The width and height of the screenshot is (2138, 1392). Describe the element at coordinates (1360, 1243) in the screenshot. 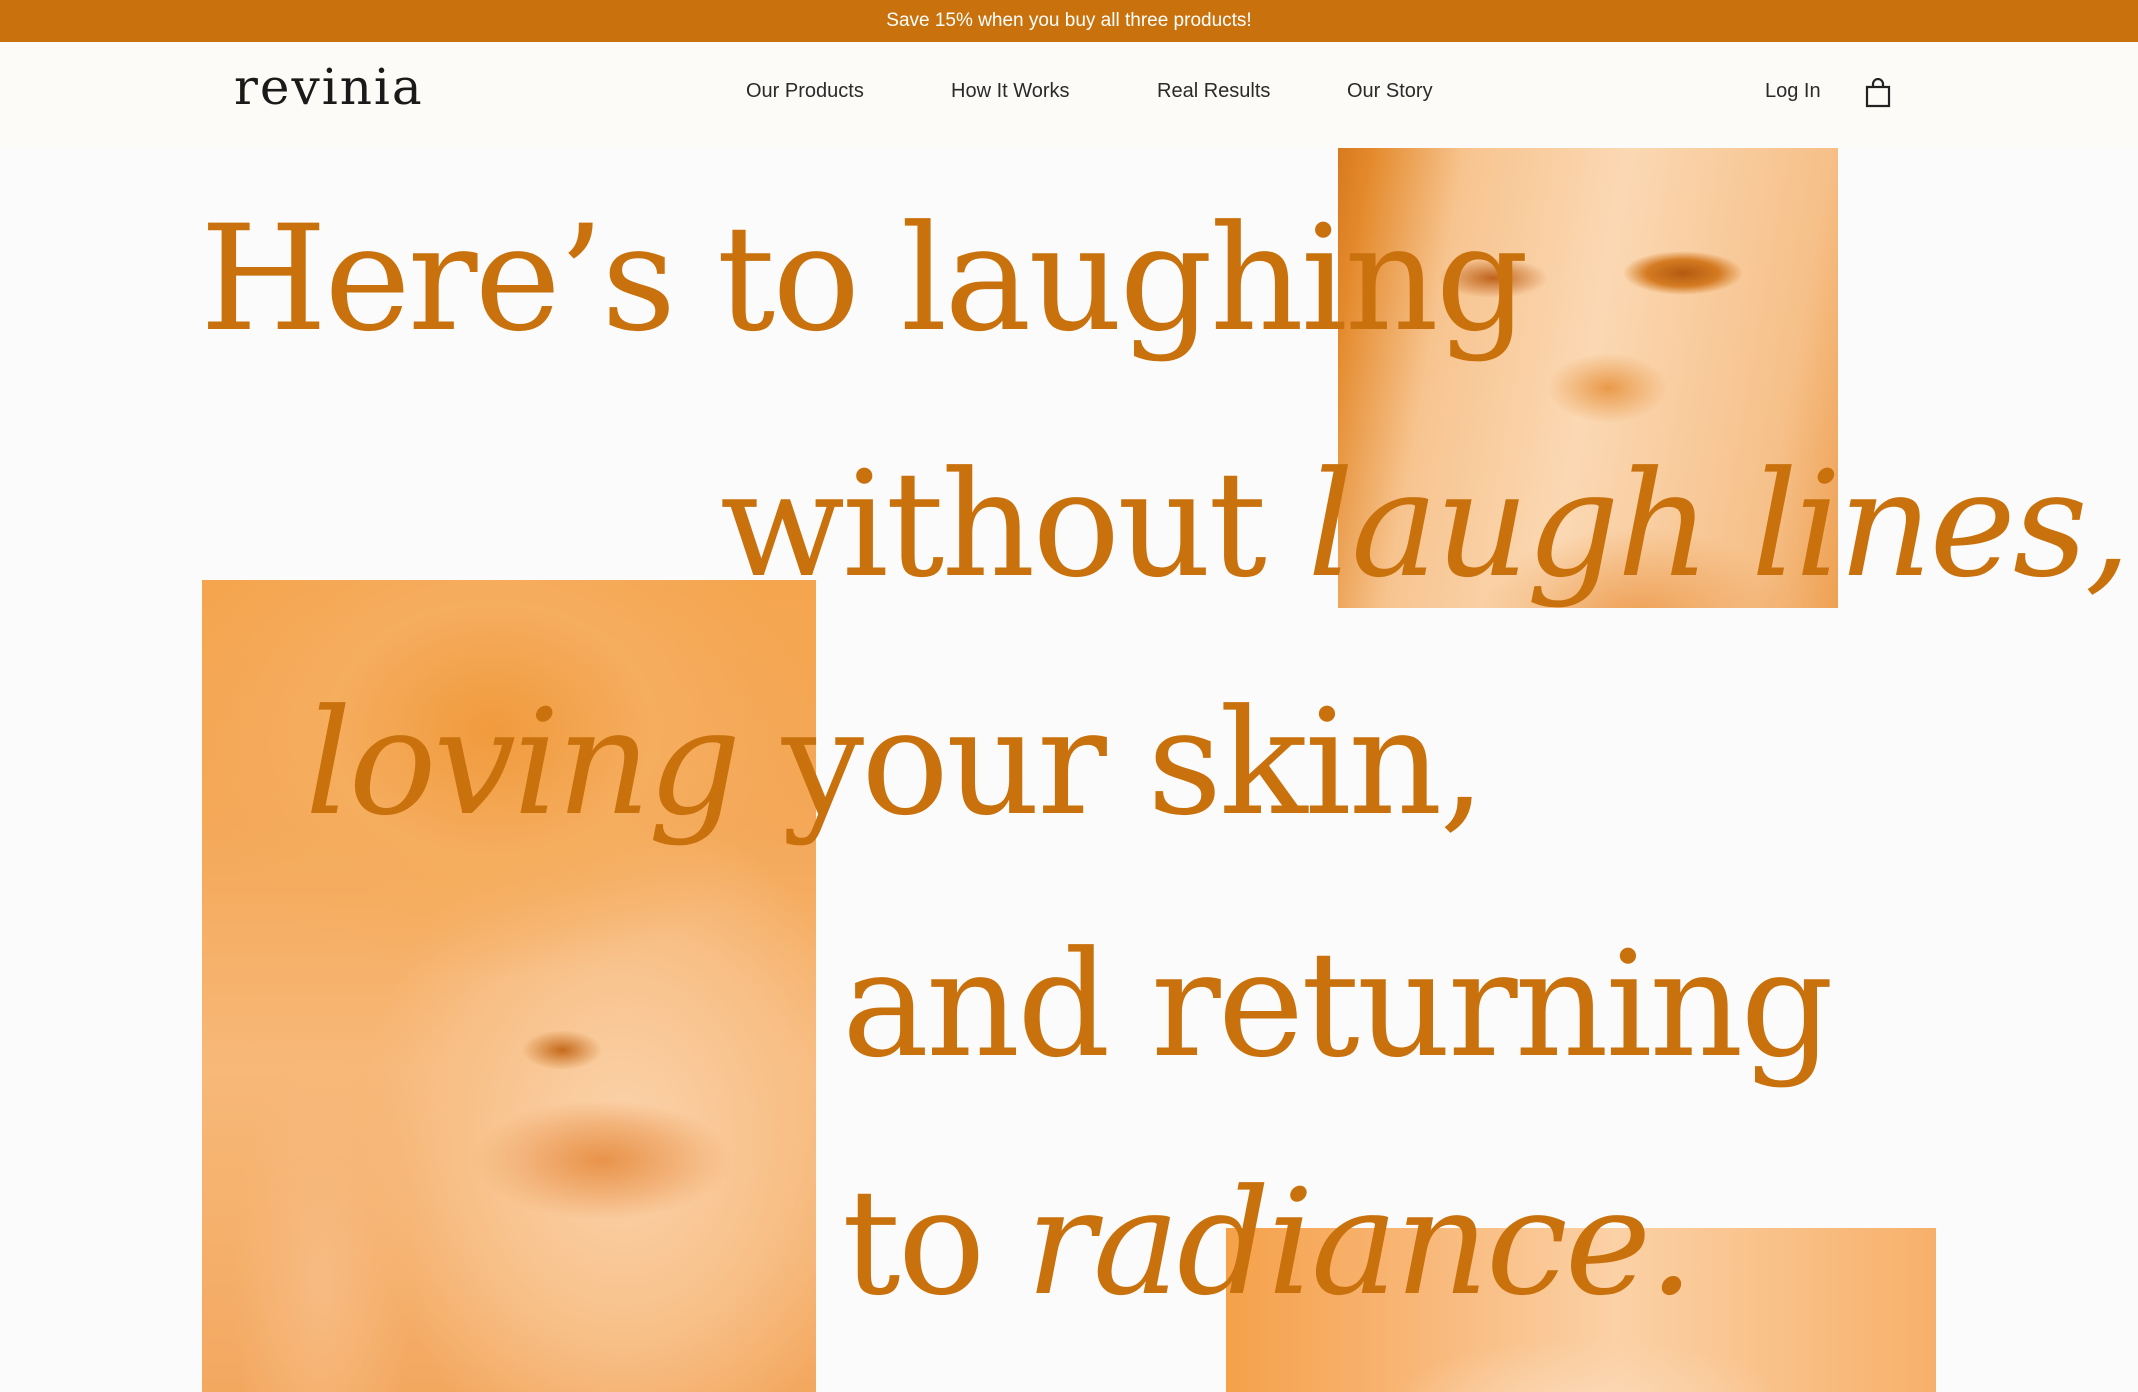

I see `hero-line5-italic: radiance.` at that location.